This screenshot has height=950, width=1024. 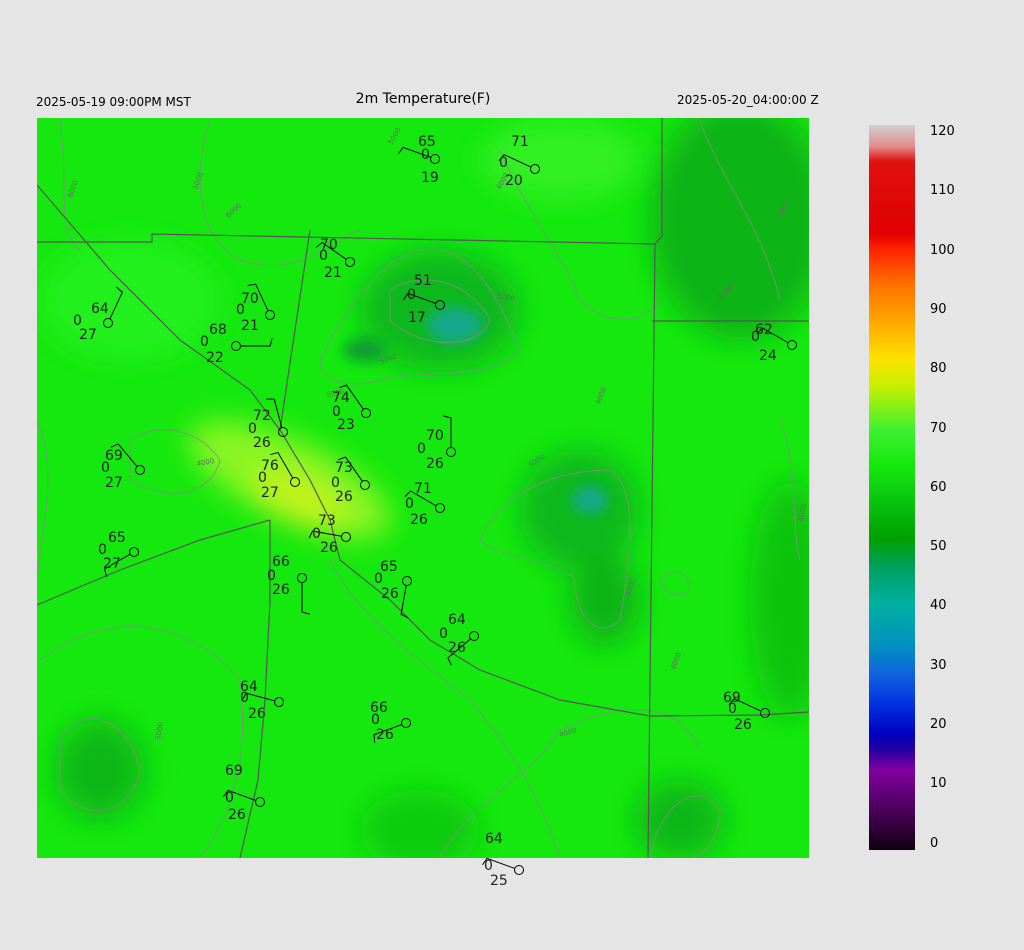 What do you see at coordinates (499, 881) in the screenshot?
I see `station-pressure-value: 25` at bounding box center [499, 881].